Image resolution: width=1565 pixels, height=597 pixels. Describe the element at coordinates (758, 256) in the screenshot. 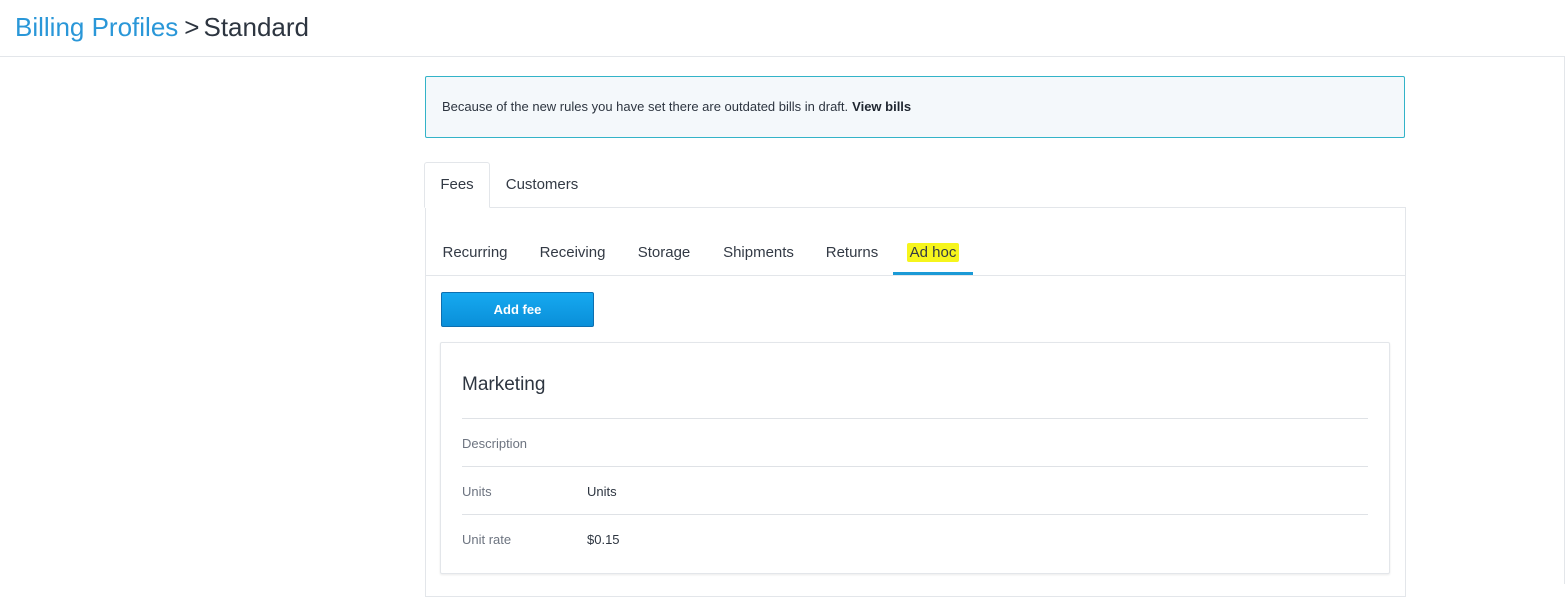

I see `subtab-shipments: Shipments` at that location.